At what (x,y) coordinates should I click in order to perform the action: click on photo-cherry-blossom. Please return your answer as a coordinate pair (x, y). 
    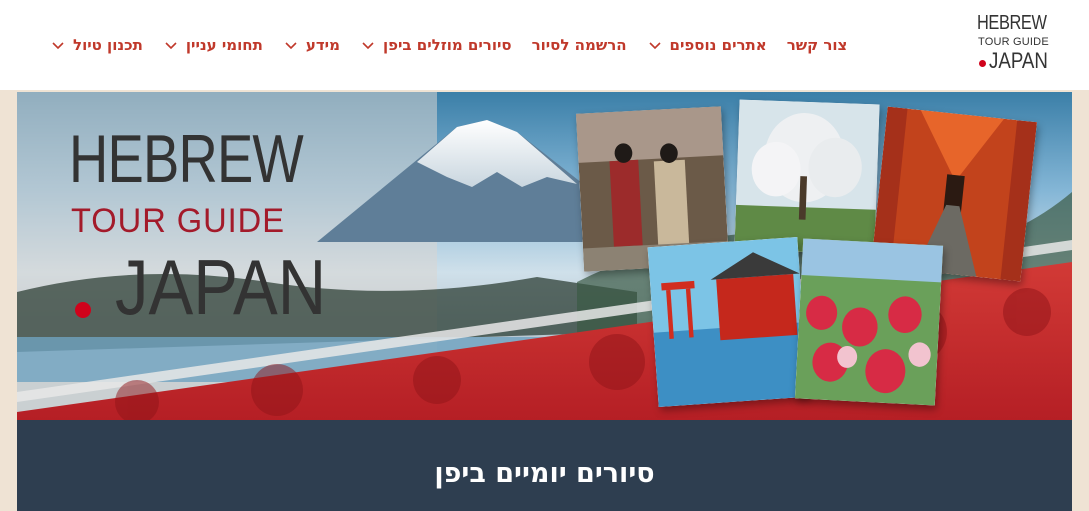
    Looking at the image, I should click on (807, 177).